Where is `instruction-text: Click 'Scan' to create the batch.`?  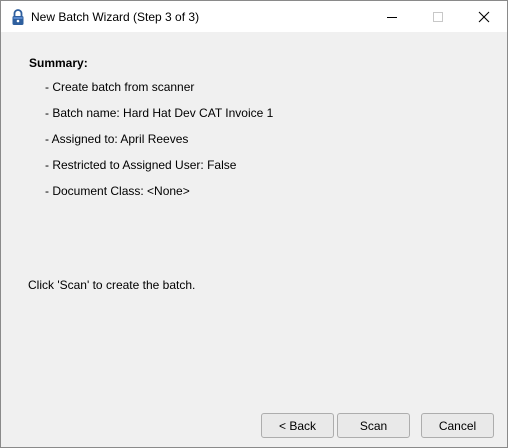
instruction-text: Click 'Scan' to create the batch. is located at coordinates (112, 285).